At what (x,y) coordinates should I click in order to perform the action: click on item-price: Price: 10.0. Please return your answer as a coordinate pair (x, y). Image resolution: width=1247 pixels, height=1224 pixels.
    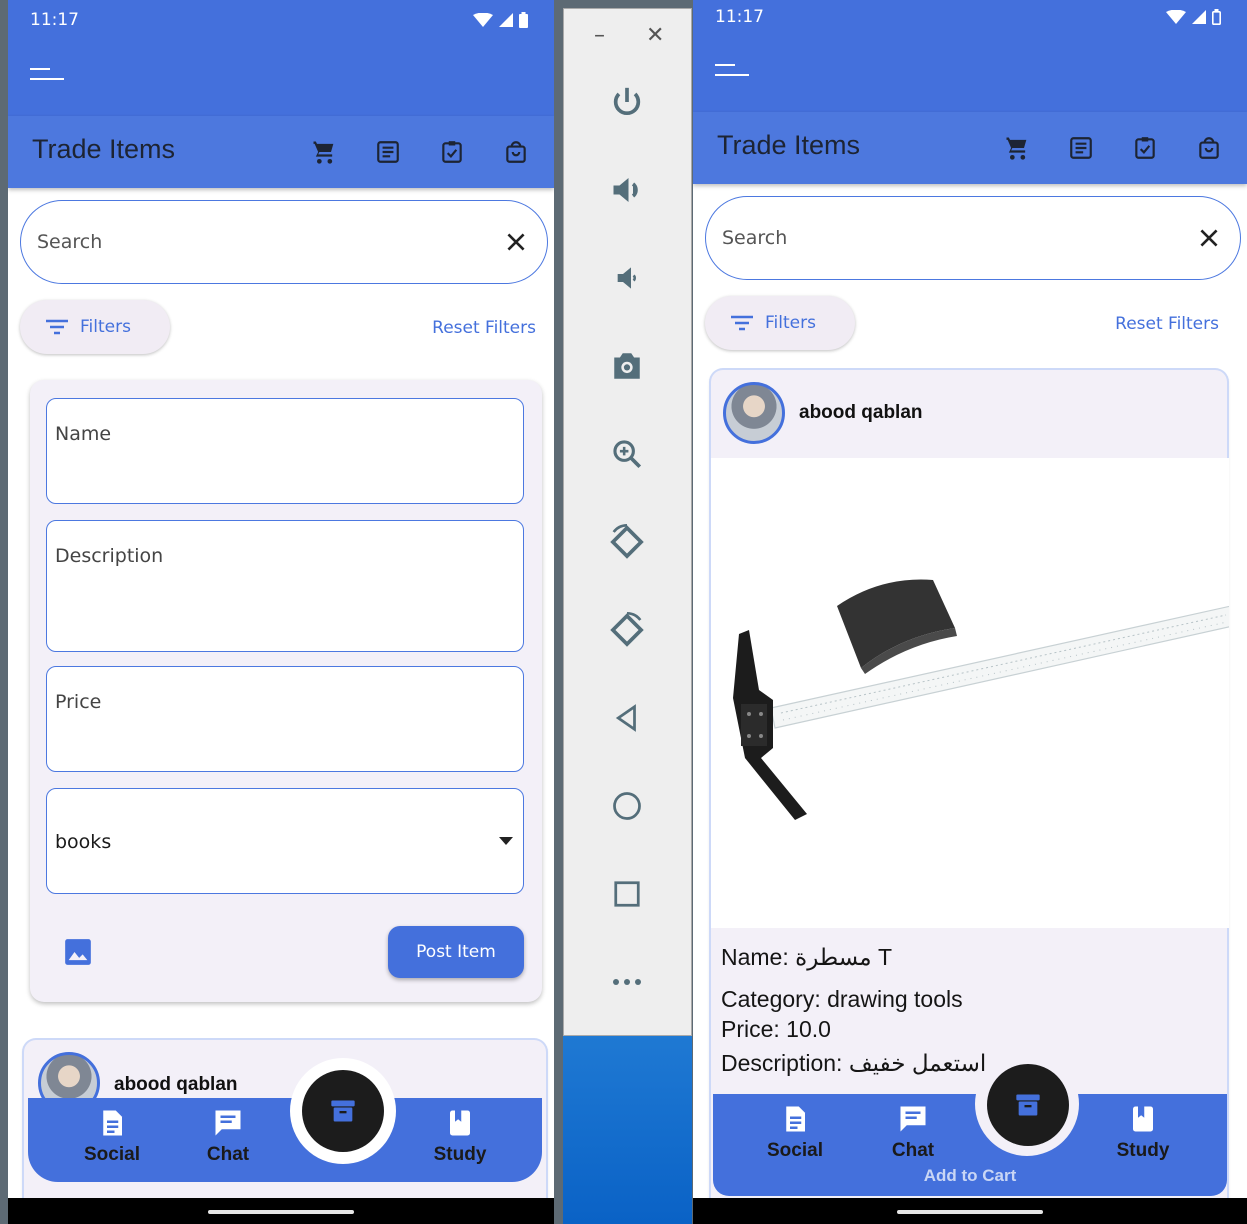
    Looking at the image, I should click on (776, 1029).